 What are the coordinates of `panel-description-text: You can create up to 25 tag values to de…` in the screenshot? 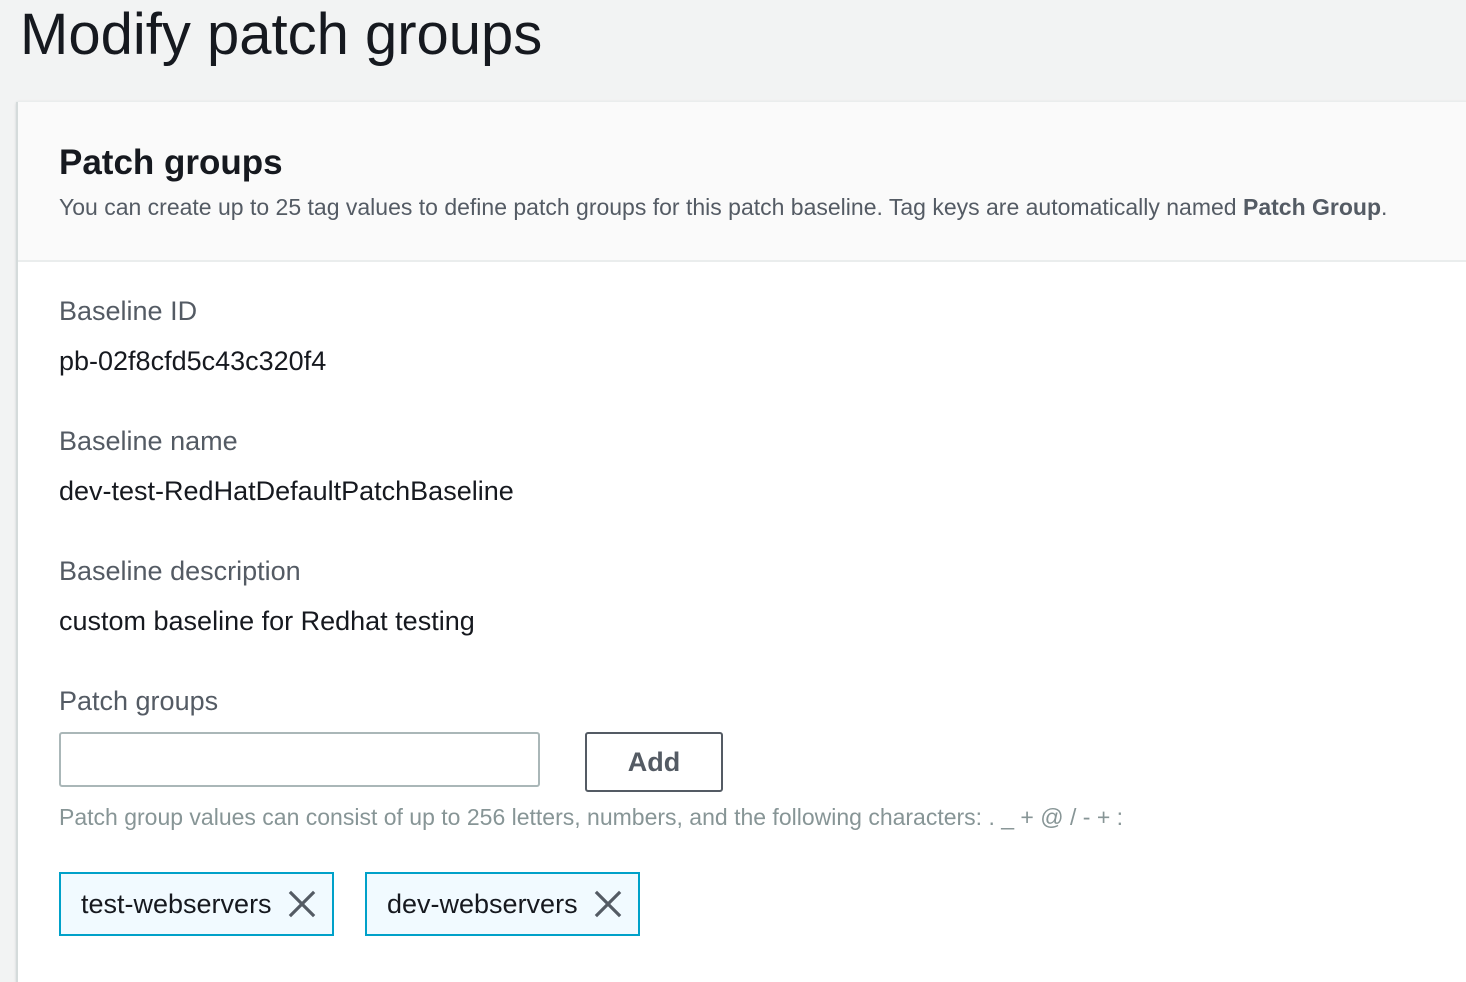 It's located at (651, 207).